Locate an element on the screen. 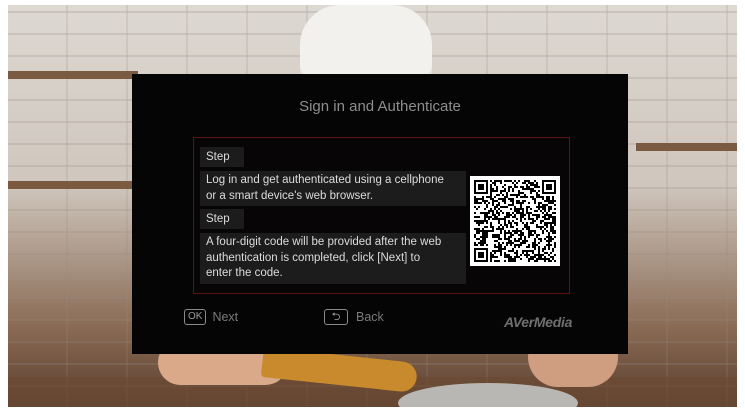 Image resolution: width=745 pixels, height=409 pixels. step-1-line-2: or a smart device's web browser. is located at coordinates (290, 195).